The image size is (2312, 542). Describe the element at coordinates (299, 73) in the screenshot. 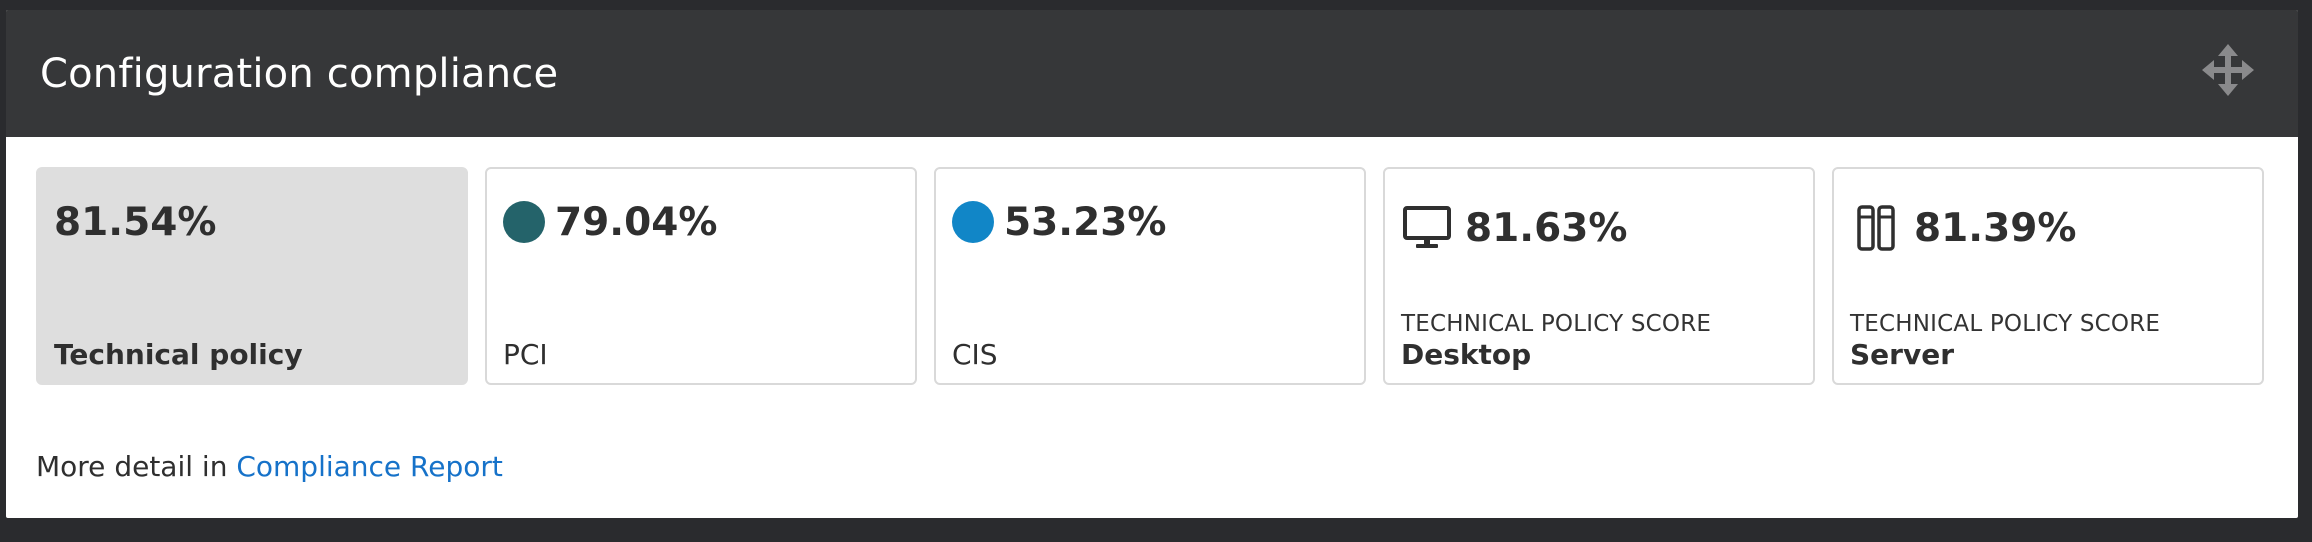

I see `widget-title: Configuration compliance` at that location.